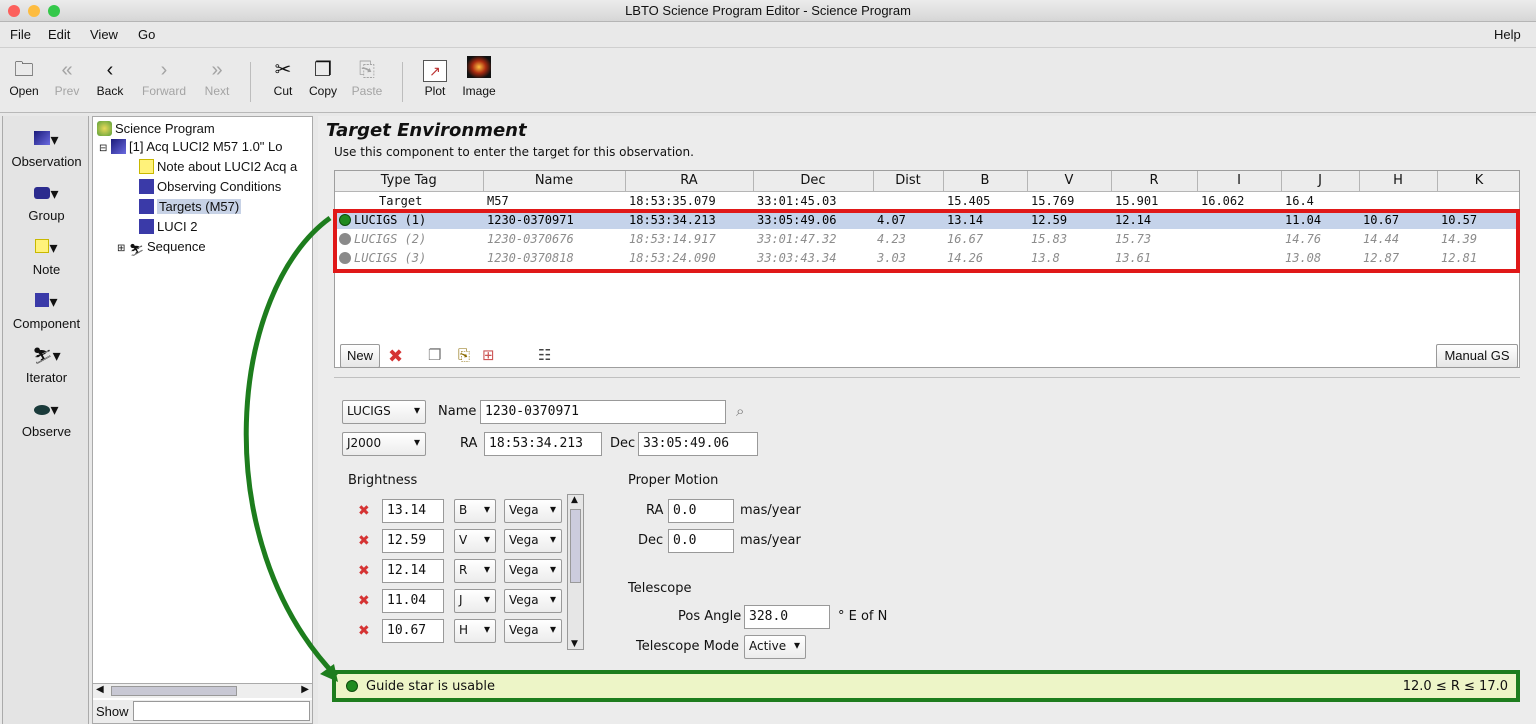  I want to click on palette-observe: ▾ Observe, so click(46, 418).